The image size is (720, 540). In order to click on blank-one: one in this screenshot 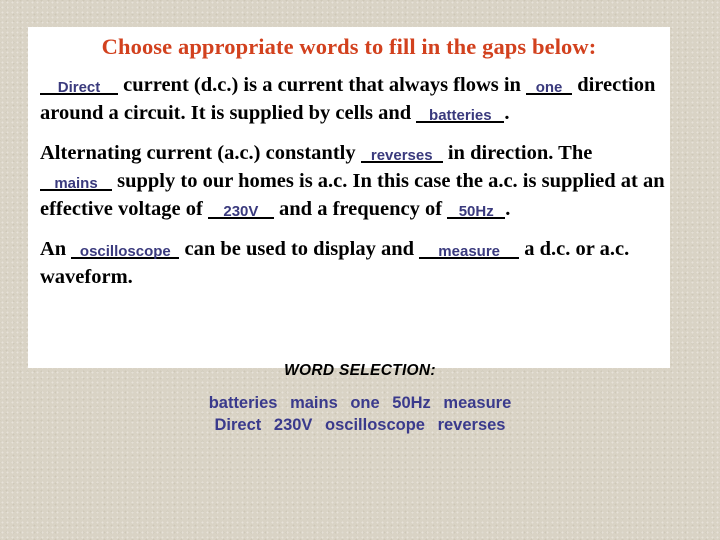, I will do `click(549, 85)`.